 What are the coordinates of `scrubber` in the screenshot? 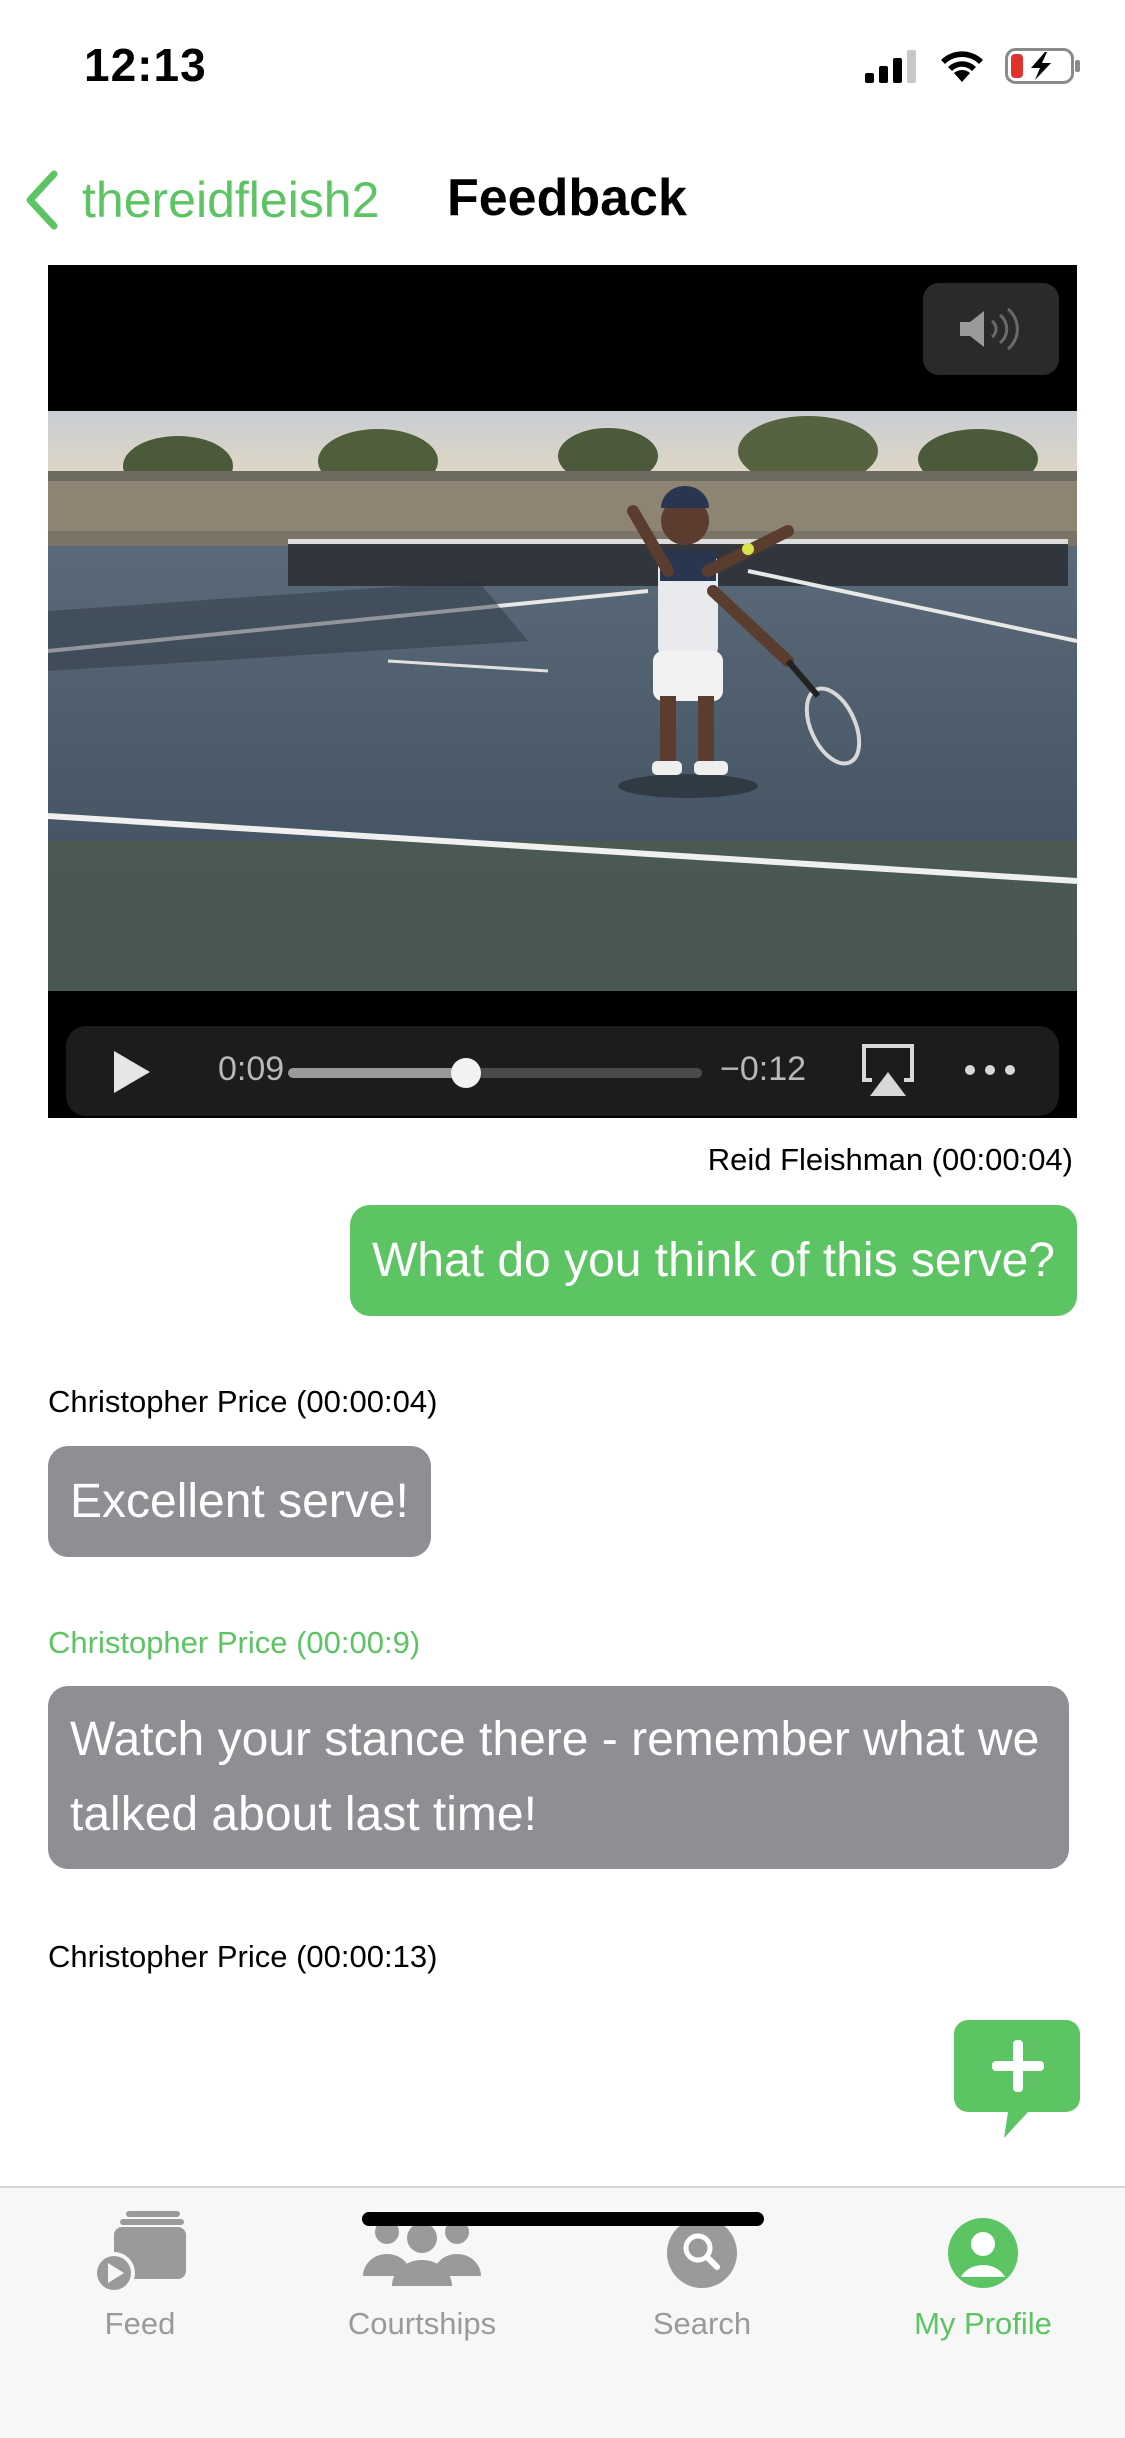 It's located at (495, 1073).